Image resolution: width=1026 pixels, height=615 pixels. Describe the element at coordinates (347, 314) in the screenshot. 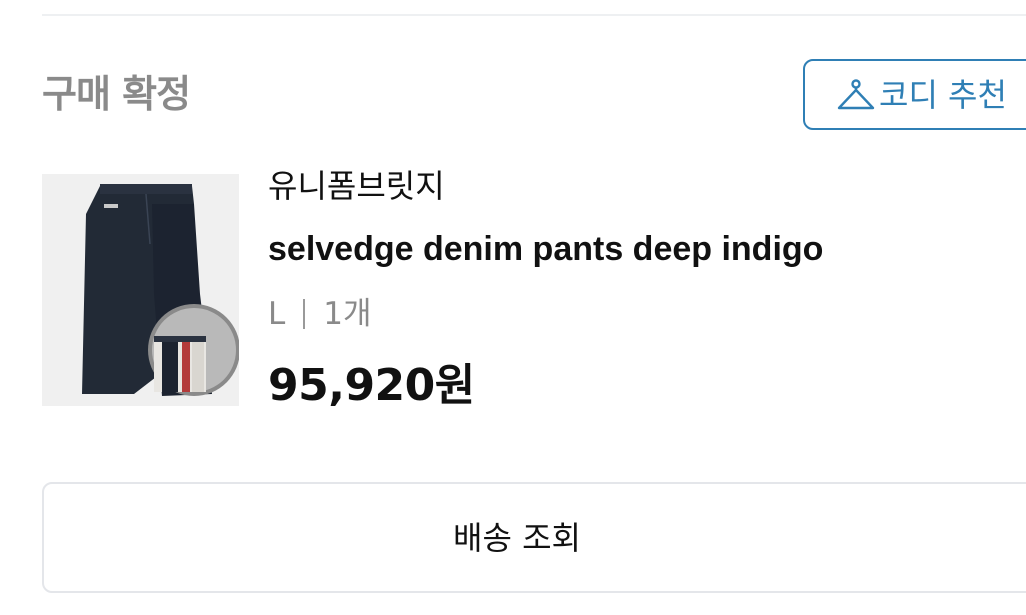

I see `product-quantity: 1개` at that location.